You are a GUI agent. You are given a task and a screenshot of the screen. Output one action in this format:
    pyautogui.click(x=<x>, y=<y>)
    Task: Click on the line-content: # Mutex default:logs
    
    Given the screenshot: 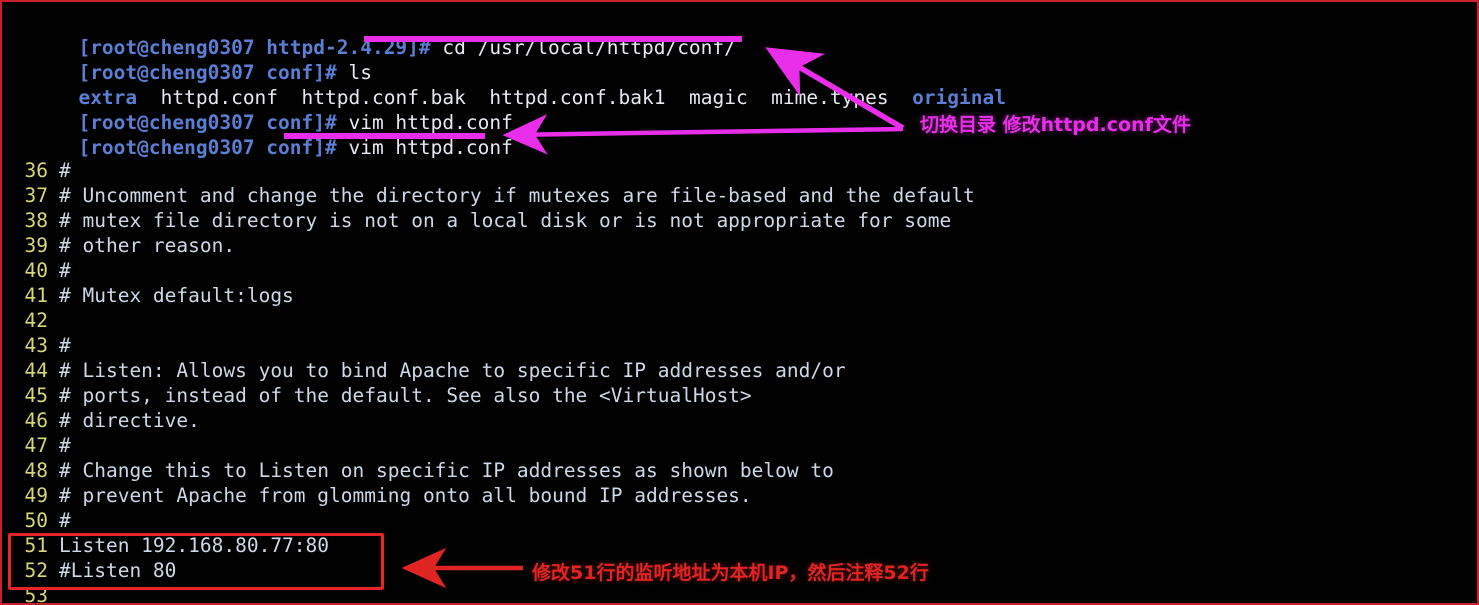 What is the action you would take?
    pyautogui.click(x=176, y=295)
    